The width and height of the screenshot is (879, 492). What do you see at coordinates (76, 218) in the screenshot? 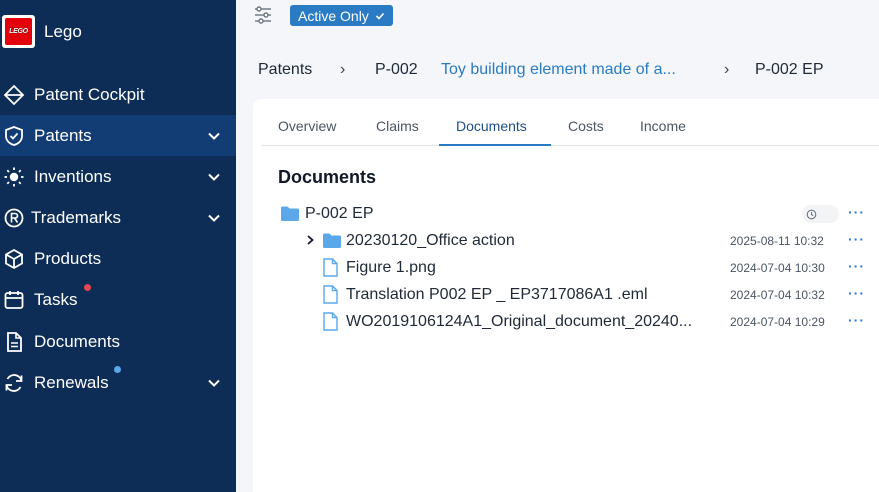
I see `sidebar-item-label: Trademarks` at bounding box center [76, 218].